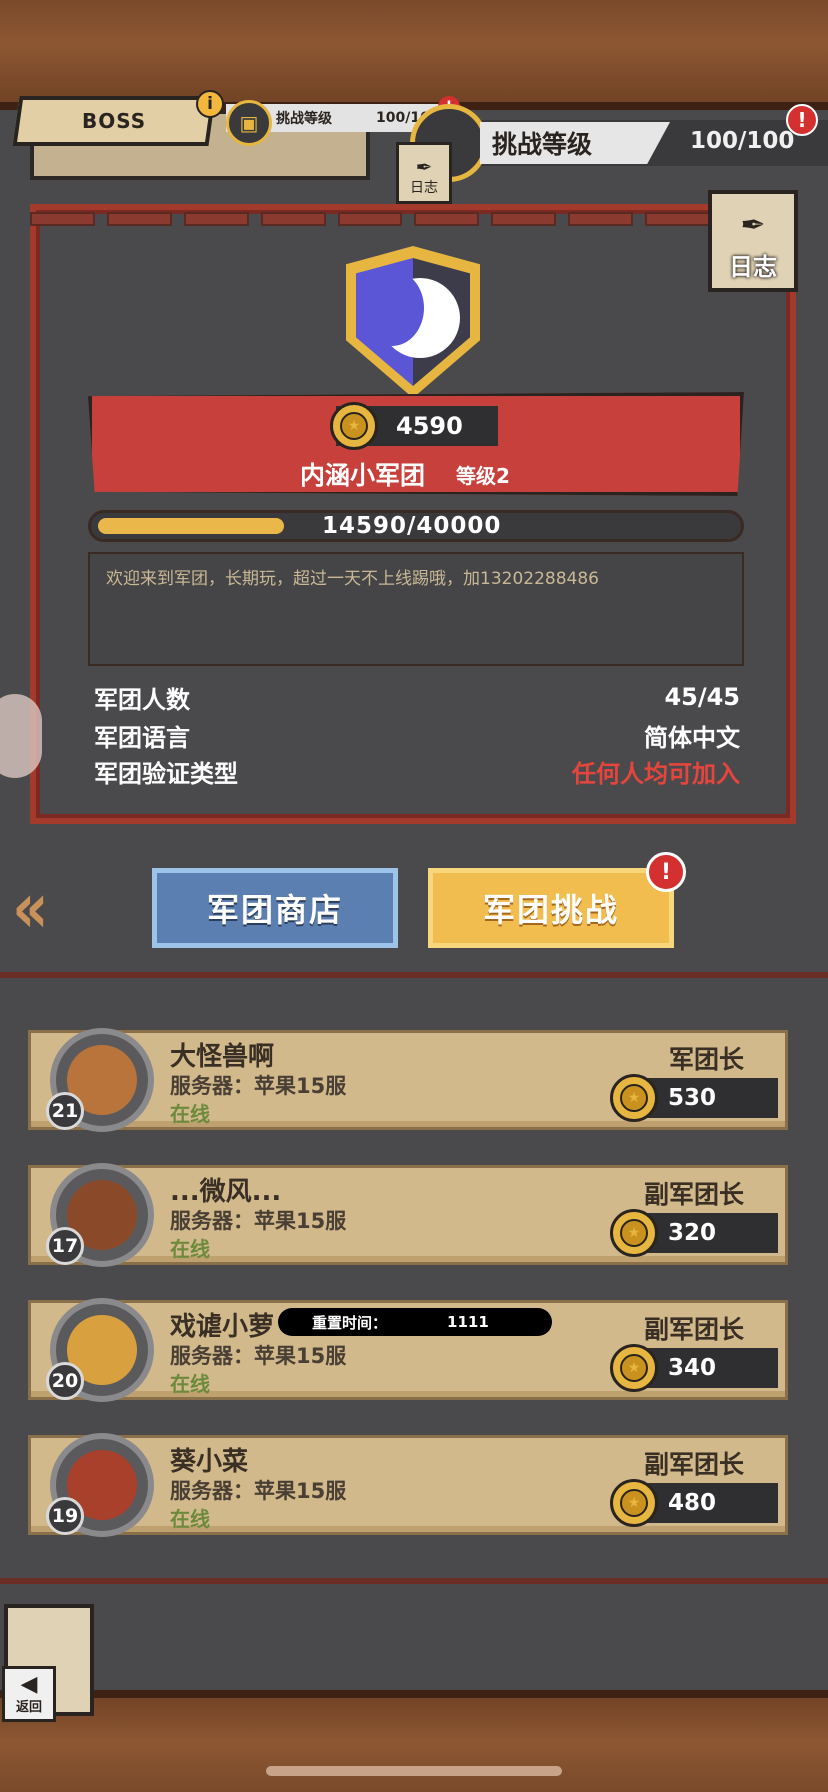 The height and width of the screenshot is (1792, 828). I want to click on xp-bar-fill, so click(191, 526).